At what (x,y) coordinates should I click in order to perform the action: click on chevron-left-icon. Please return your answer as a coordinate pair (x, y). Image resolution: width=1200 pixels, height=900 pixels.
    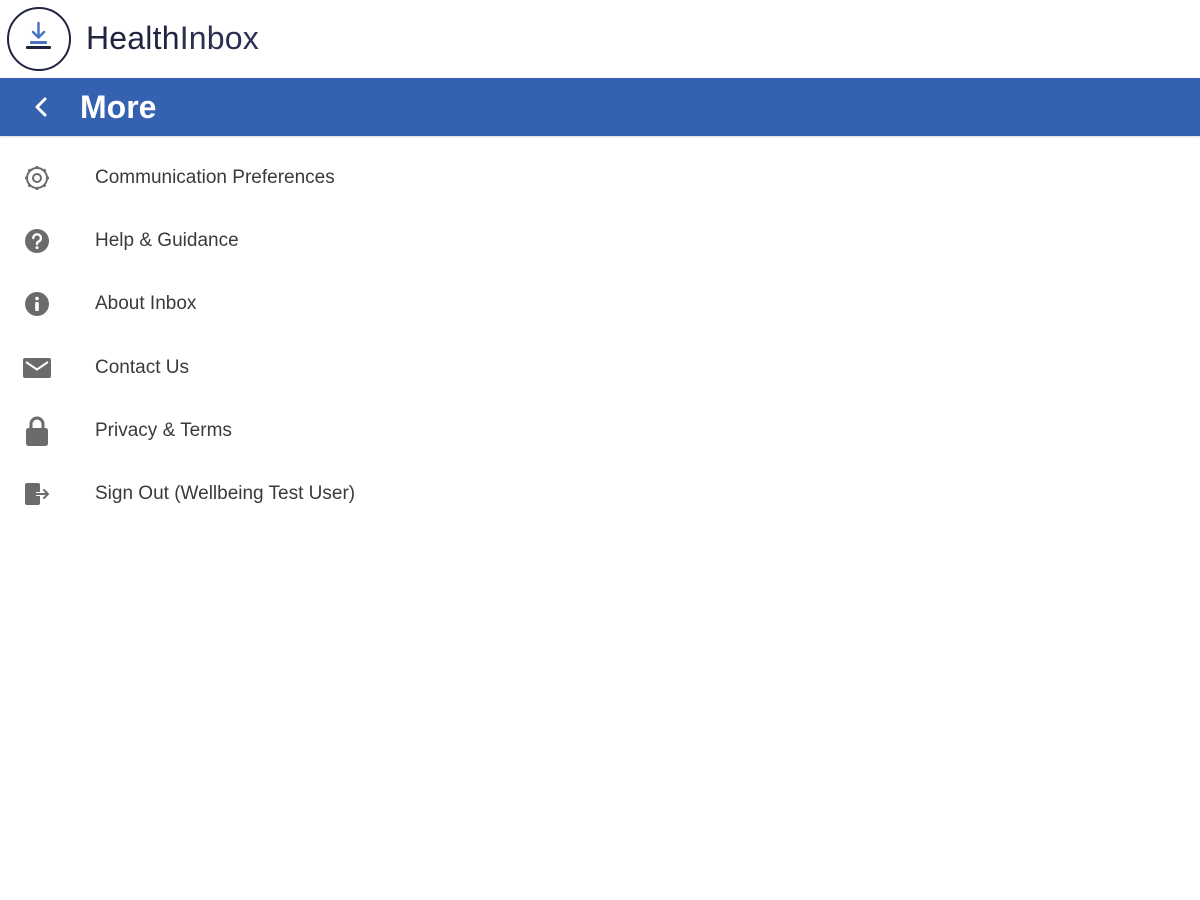
    Looking at the image, I should click on (41, 107).